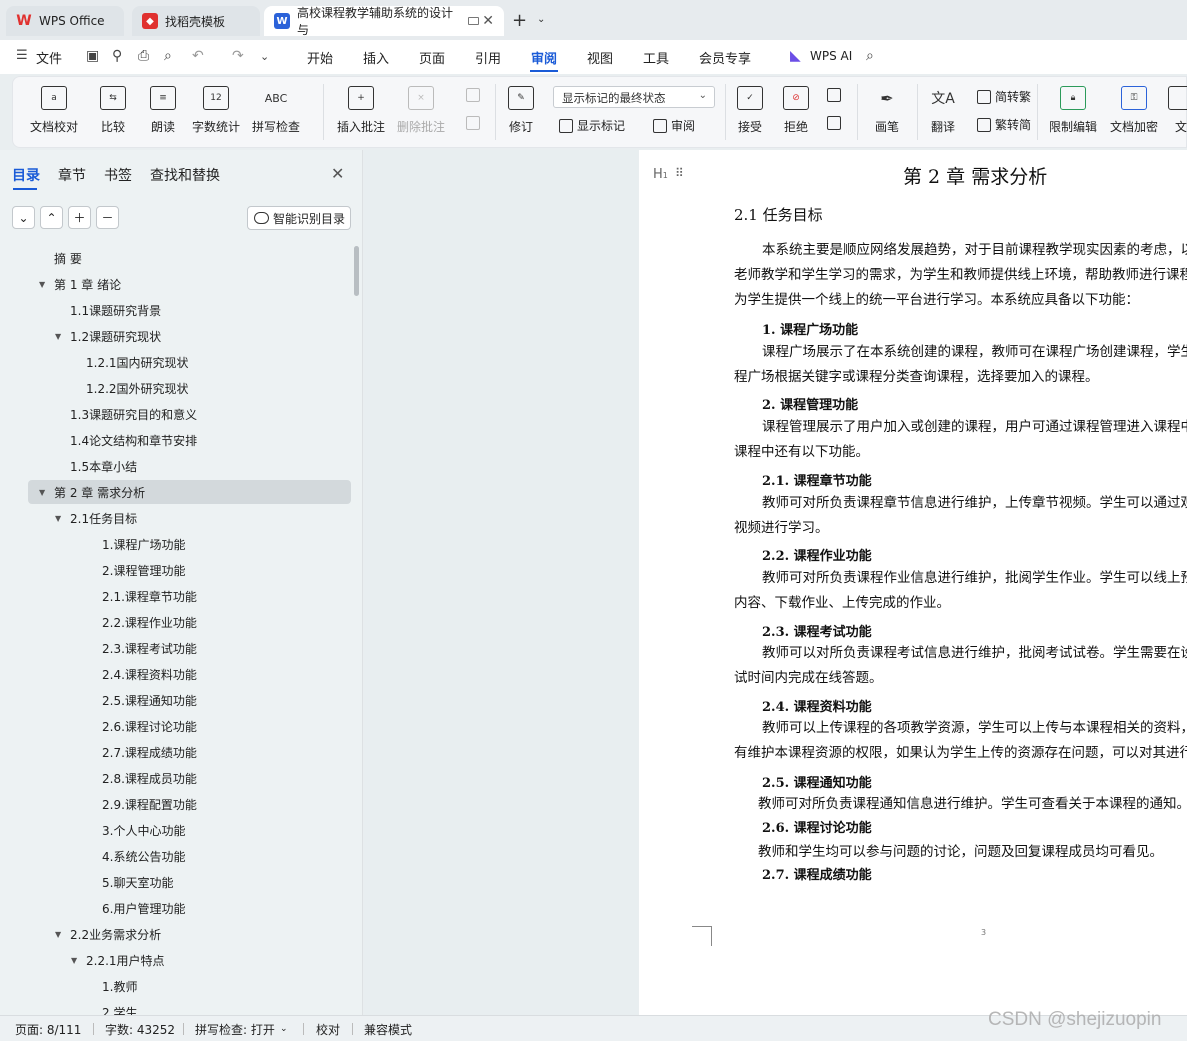  I want to click on tab-wps-office: W WPS Office, so click(65, 21).